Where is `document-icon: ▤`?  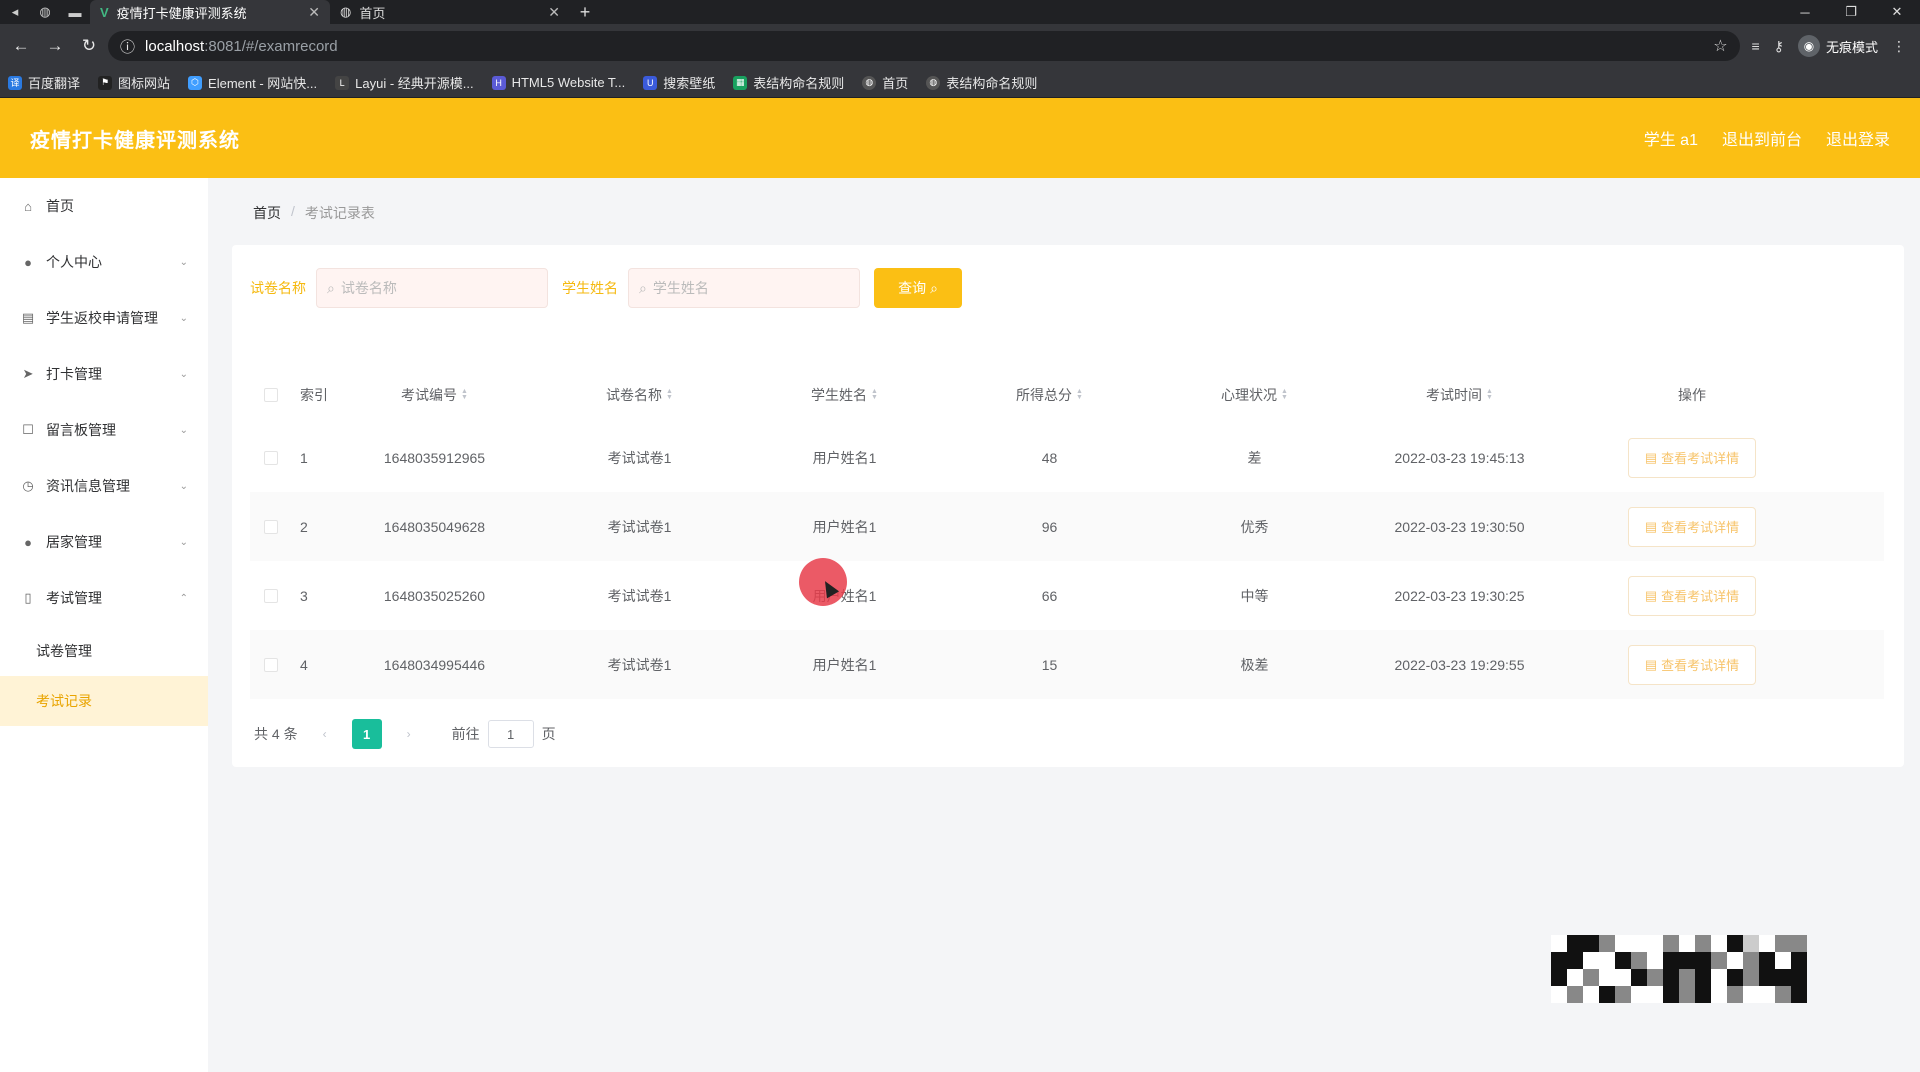
document-icon: ▤ is located at coordinates (1651, 526).